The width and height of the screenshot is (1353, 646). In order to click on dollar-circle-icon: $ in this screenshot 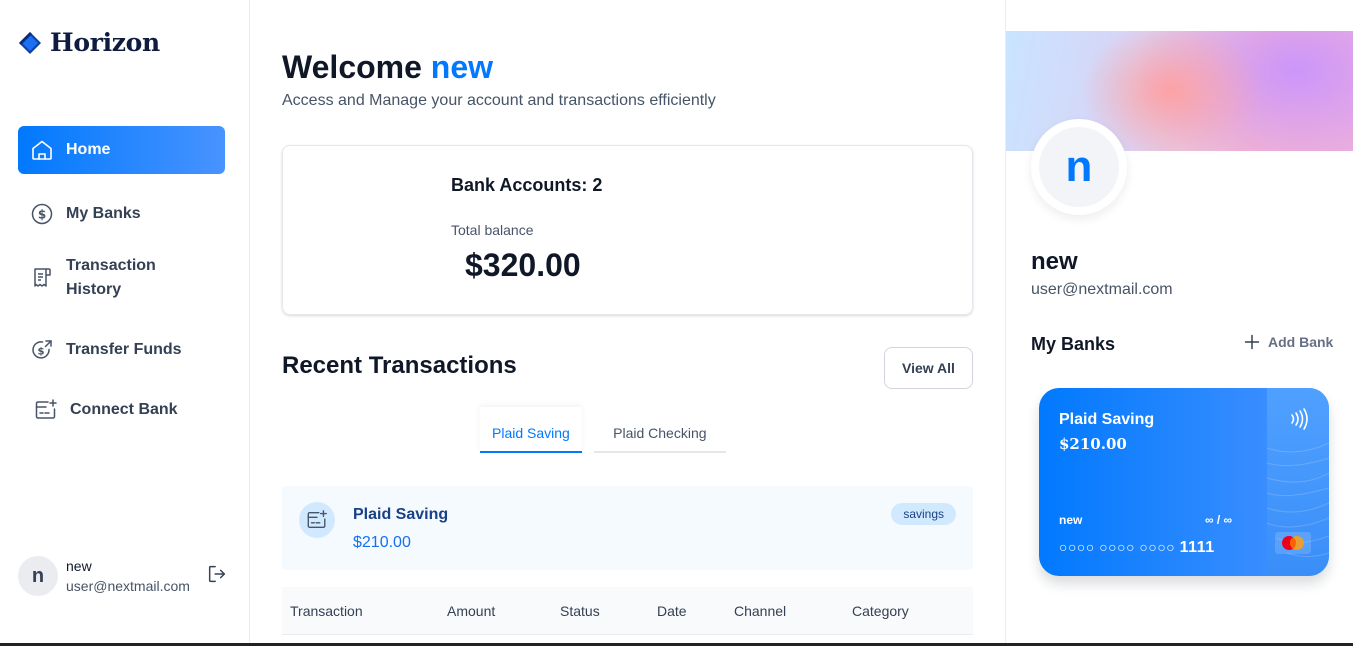, I will do `click(42, 214)`.